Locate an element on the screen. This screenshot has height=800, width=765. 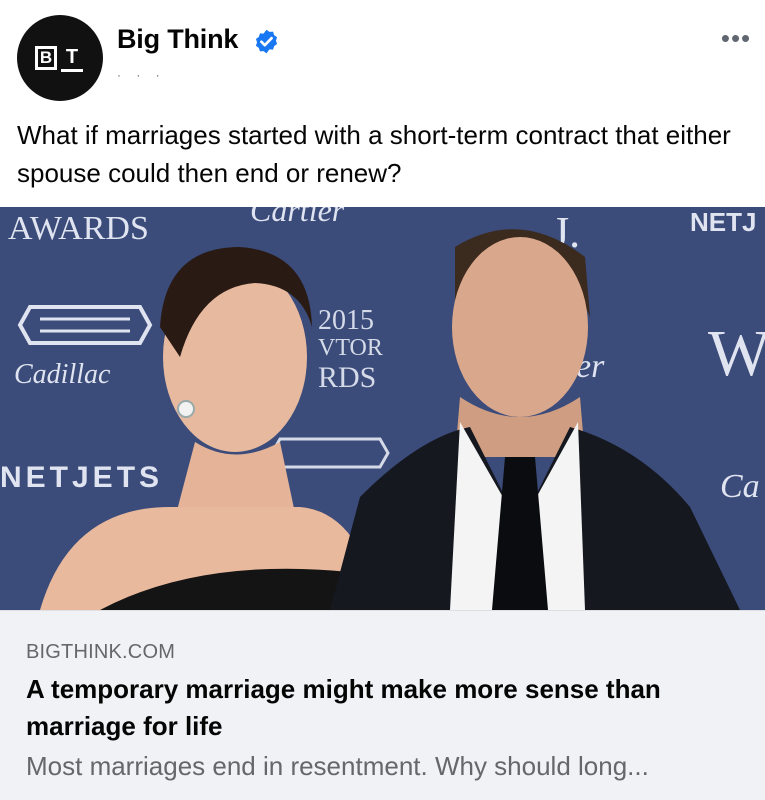
backdrop-text-cartier: Cartier is located at coordinates (297, 217).